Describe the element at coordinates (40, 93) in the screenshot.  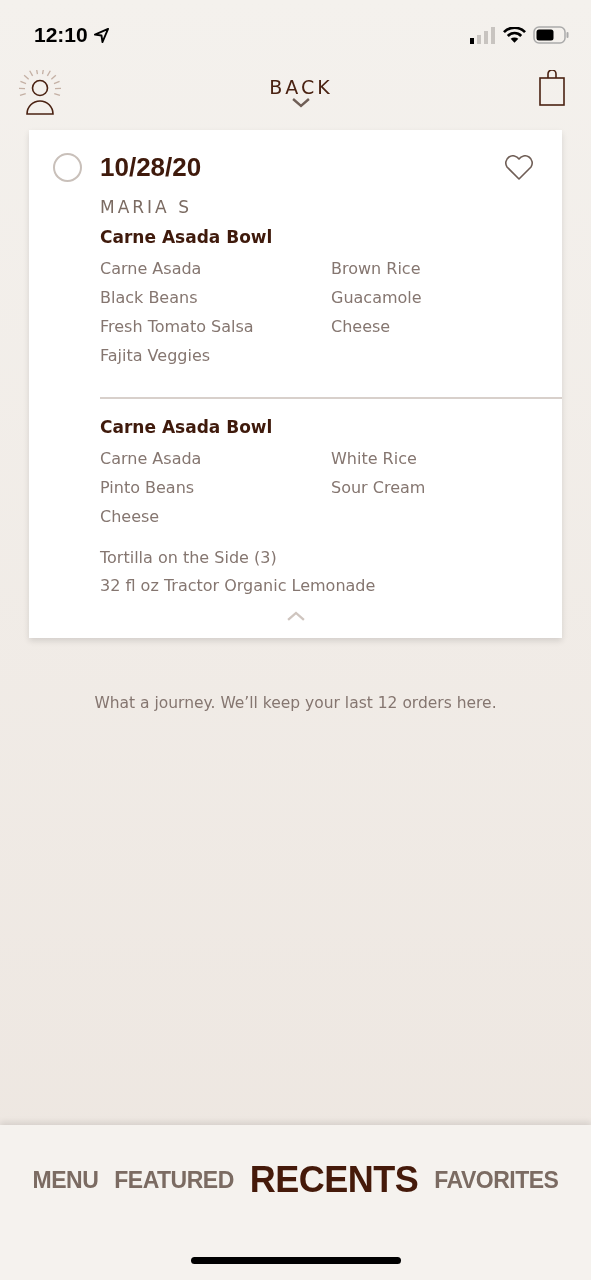
I see `profile-icon` at that location.